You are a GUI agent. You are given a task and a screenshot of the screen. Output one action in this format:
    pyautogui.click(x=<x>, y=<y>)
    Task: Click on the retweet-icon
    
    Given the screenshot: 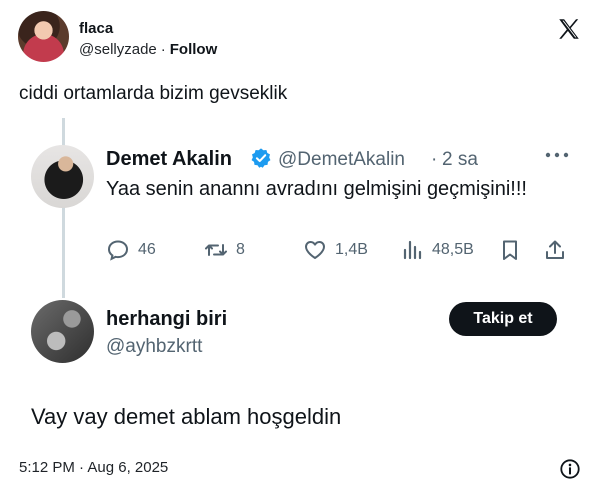 What is the action you would take?
    pyautogui.click(x=216, y=250)
    